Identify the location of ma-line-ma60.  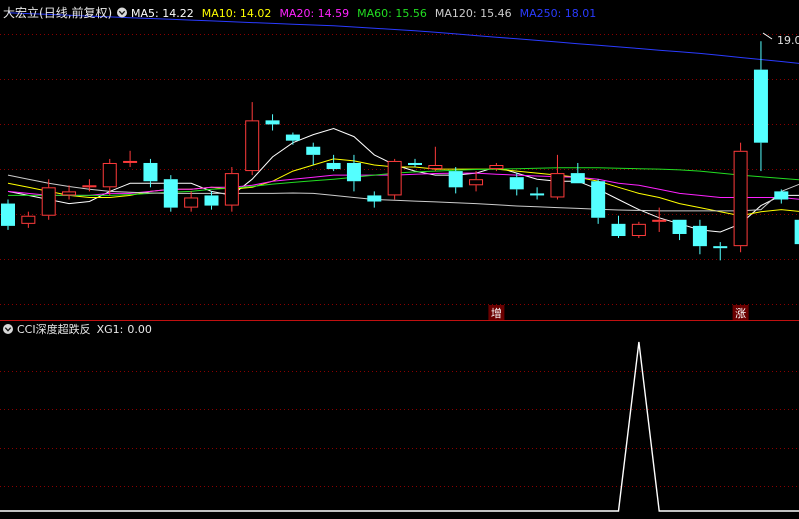
(403, 181).